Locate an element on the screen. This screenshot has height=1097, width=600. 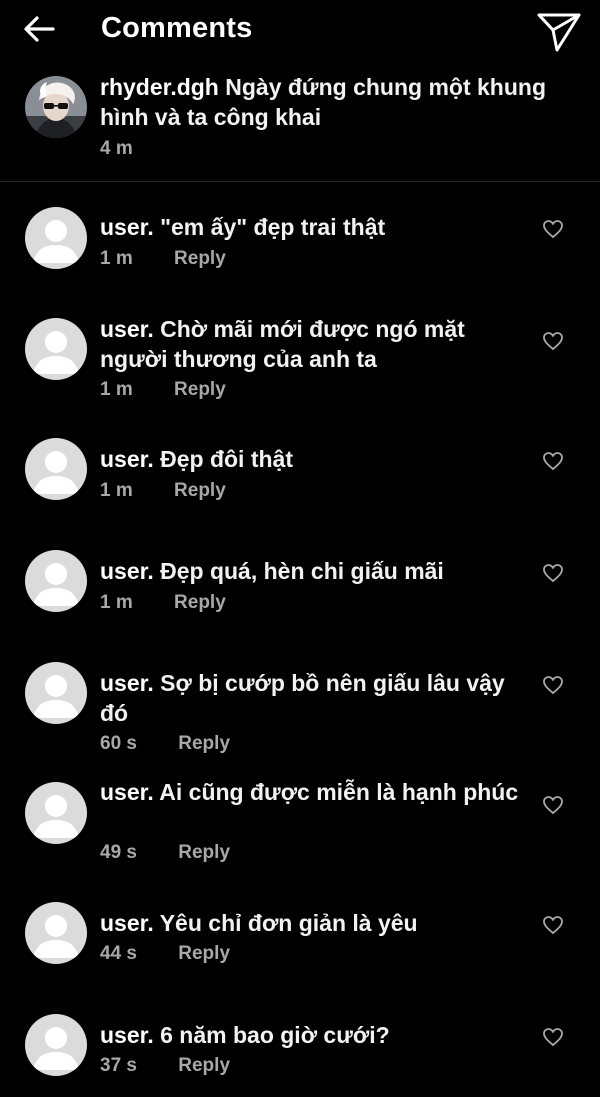
comment-body: Đẹp quá, hèn chi giấu mãi is located at coordinates (302, 571).